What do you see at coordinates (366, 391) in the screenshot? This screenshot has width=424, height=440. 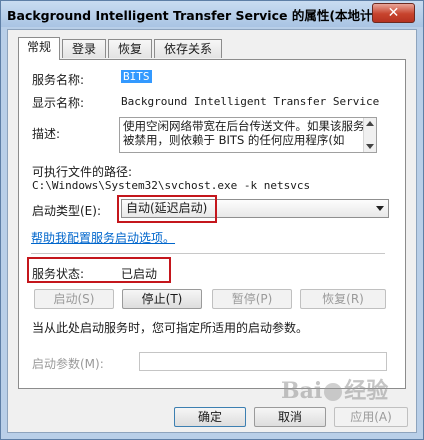 I see `watermark-text-right: 经验` at bounding box center [366, 391].